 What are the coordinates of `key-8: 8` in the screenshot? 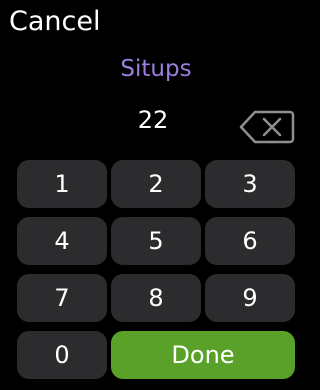 It's located at (156, 298).